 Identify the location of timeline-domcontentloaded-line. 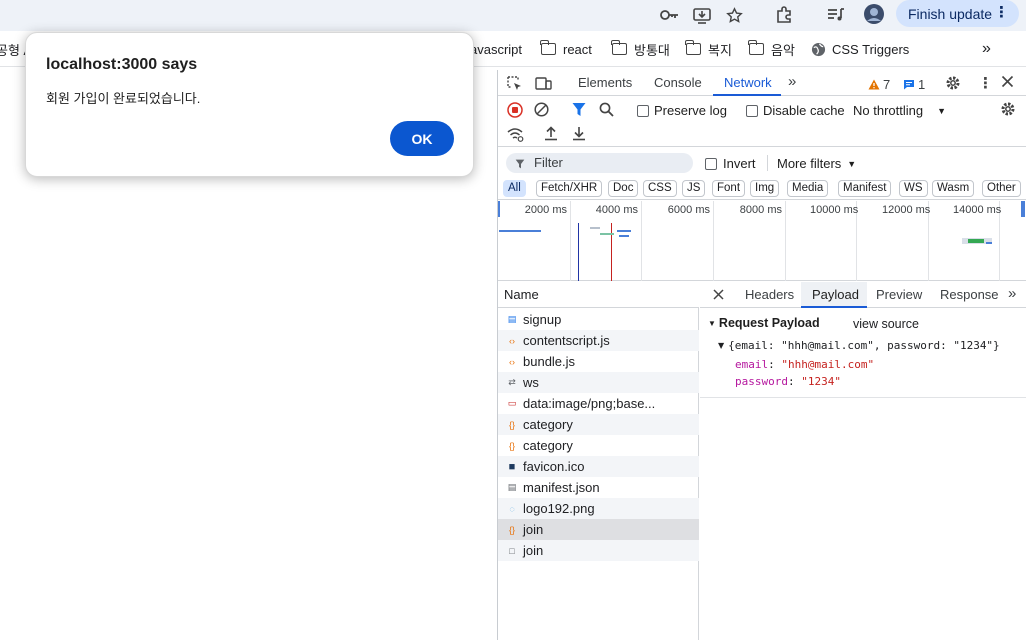
(578, 252).